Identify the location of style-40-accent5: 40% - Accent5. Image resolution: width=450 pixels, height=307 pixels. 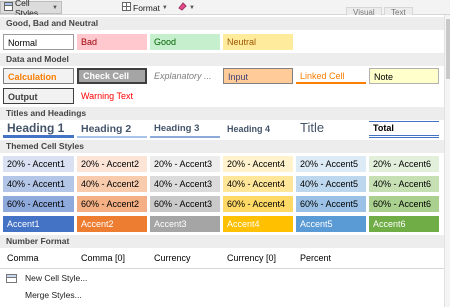
(331, 184).